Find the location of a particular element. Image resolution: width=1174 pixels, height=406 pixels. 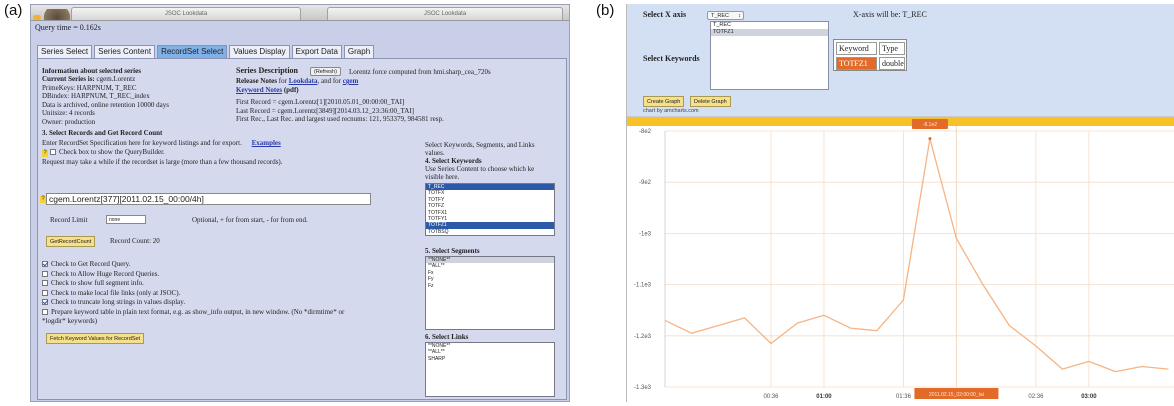

x-tick-label: 03:00 is located at coordinates (1089, 397).